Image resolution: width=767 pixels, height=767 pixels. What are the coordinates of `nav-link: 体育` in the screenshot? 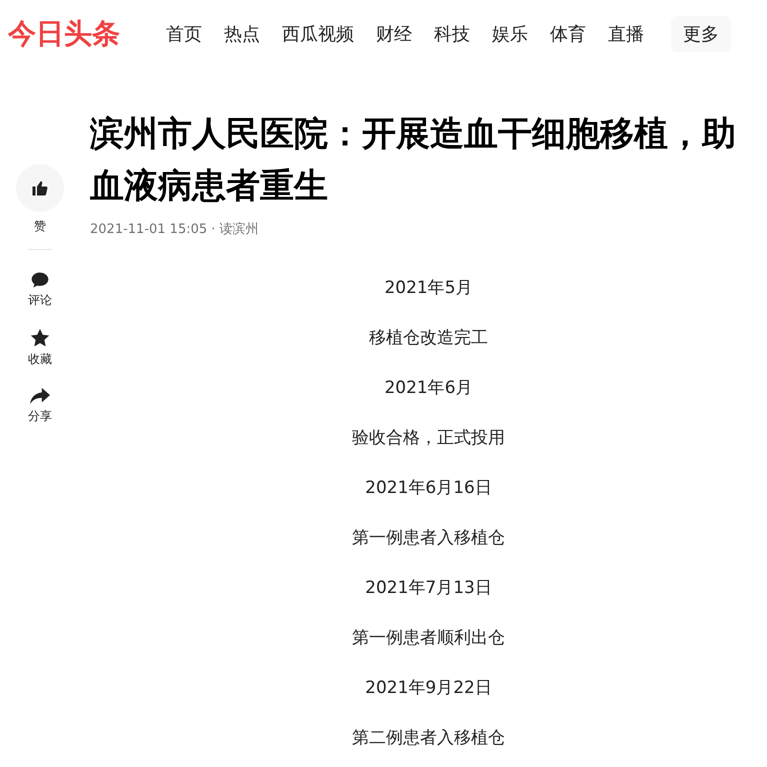 It's located at (568, 34).